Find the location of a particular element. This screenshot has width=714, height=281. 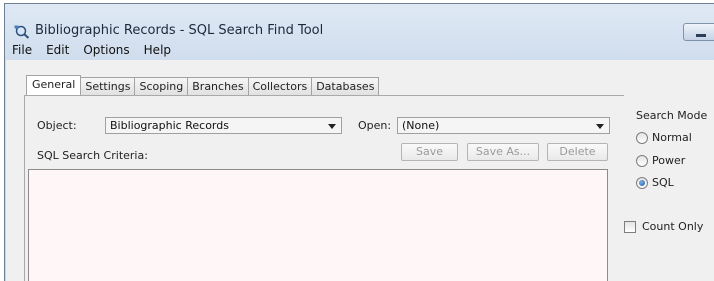

search-tool-icon is located at coordinates (22, 32).